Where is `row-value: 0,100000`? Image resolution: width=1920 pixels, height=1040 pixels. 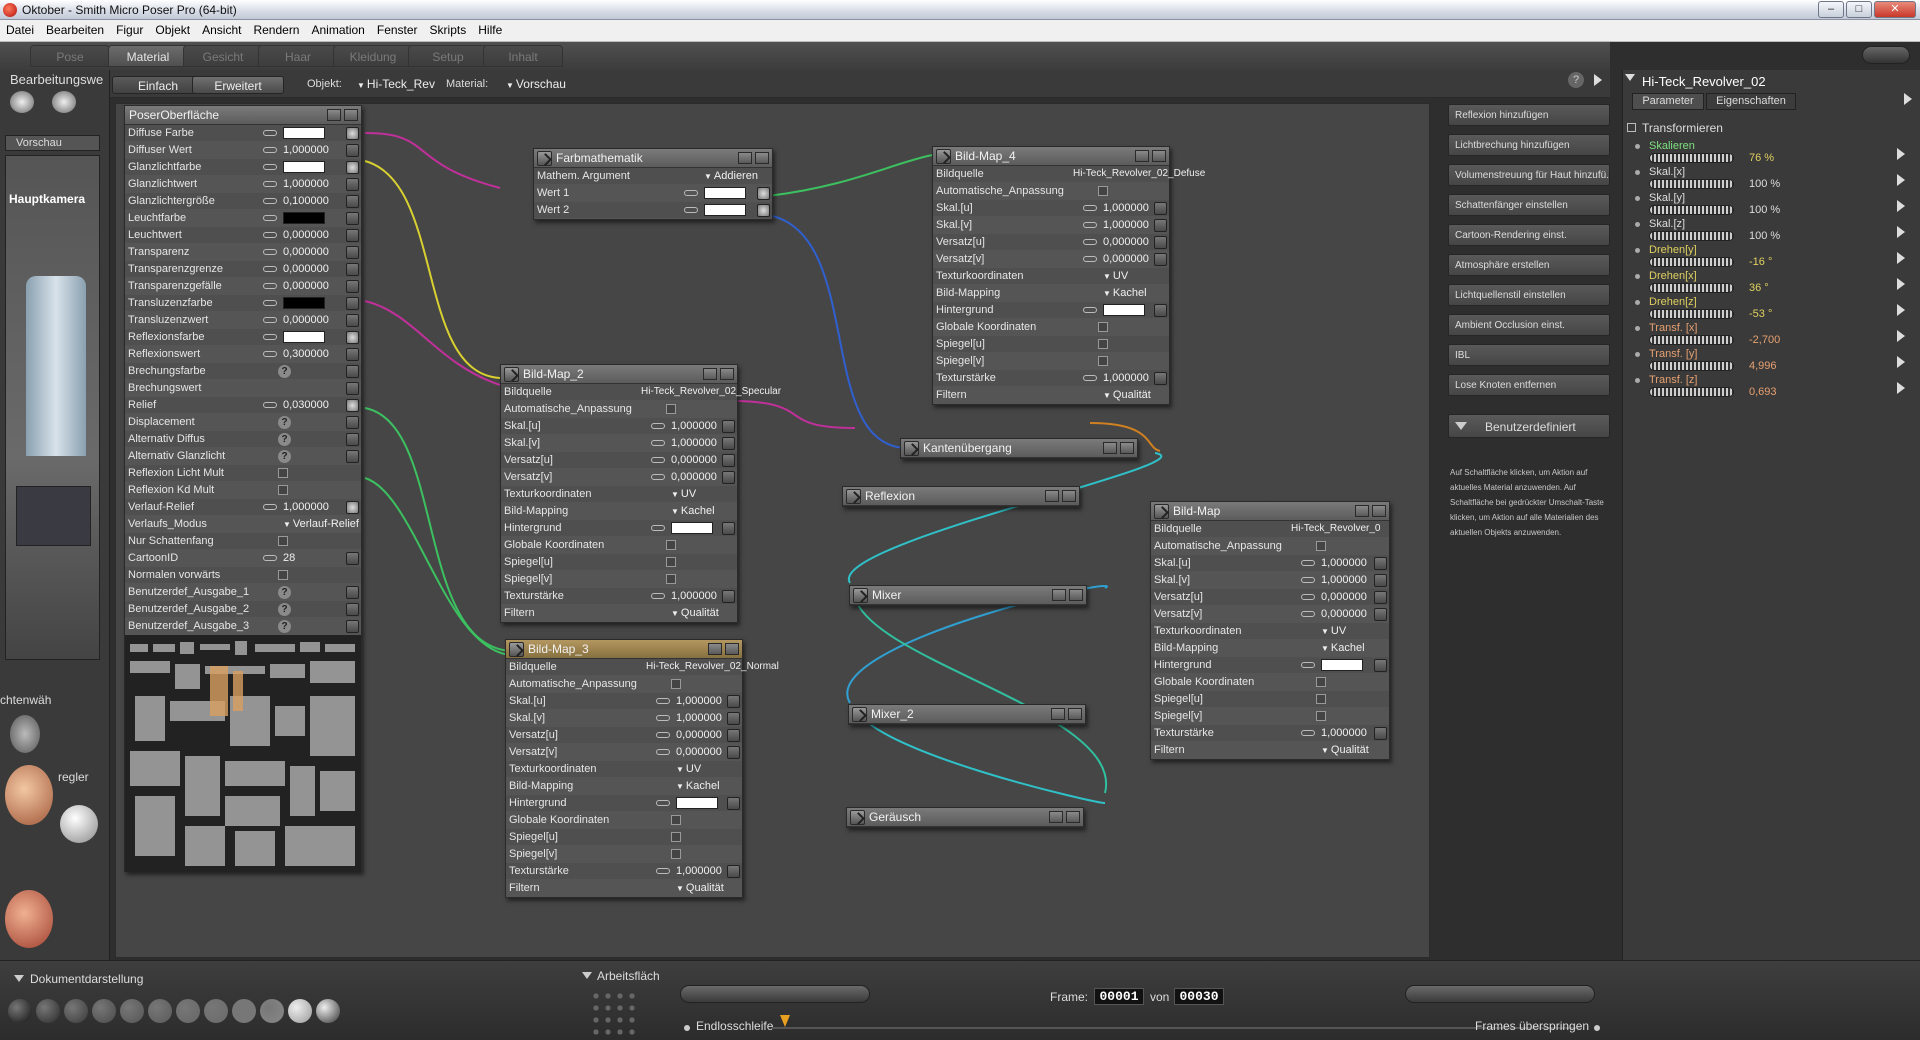 row-value: 0,100000 is located at coordinates (306, 201).